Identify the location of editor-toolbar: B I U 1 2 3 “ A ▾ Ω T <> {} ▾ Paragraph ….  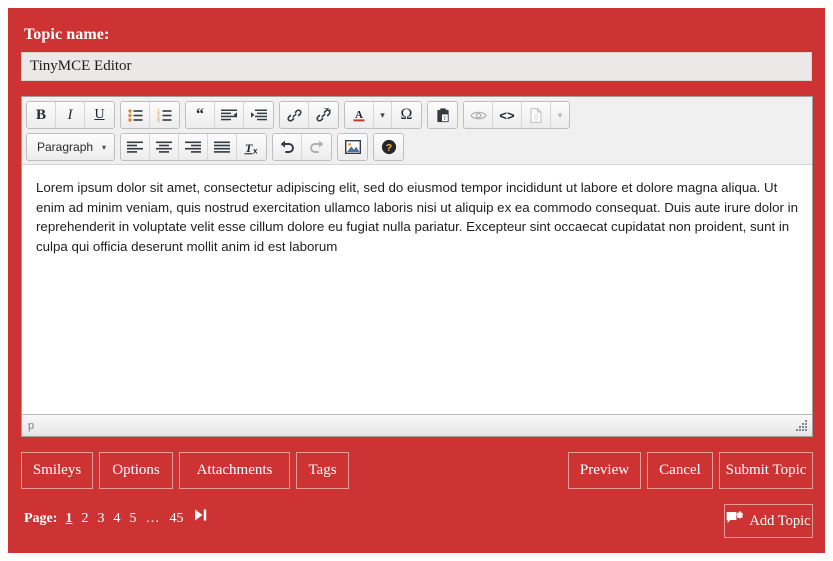
(417, 131).